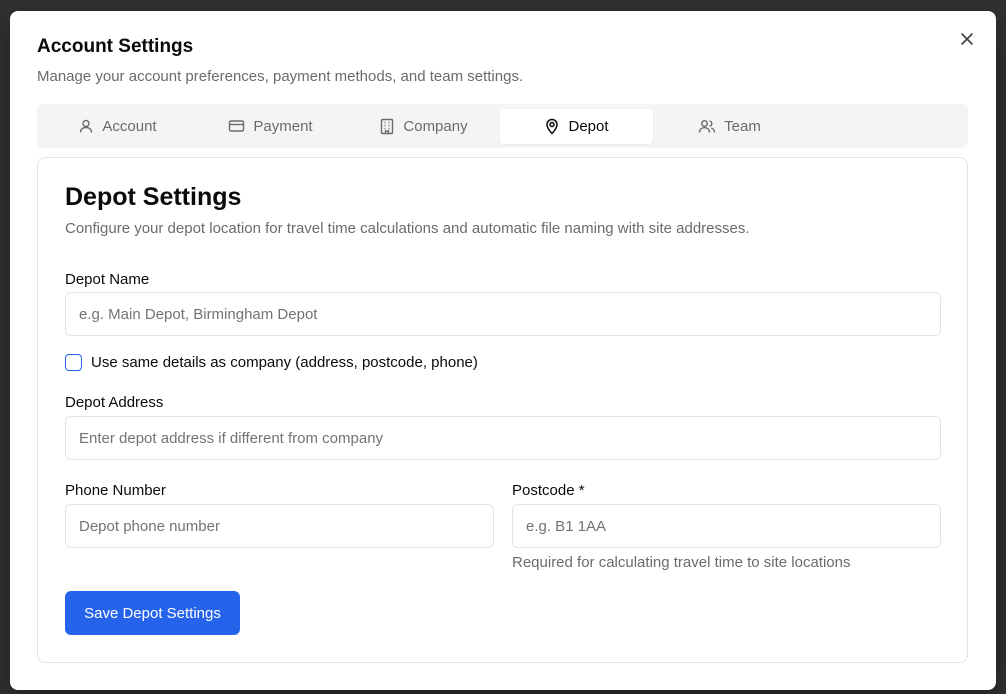  Describe the element at coordinates (129, 126) in the screenshot. I see `tab-account-label: Account` at that location.